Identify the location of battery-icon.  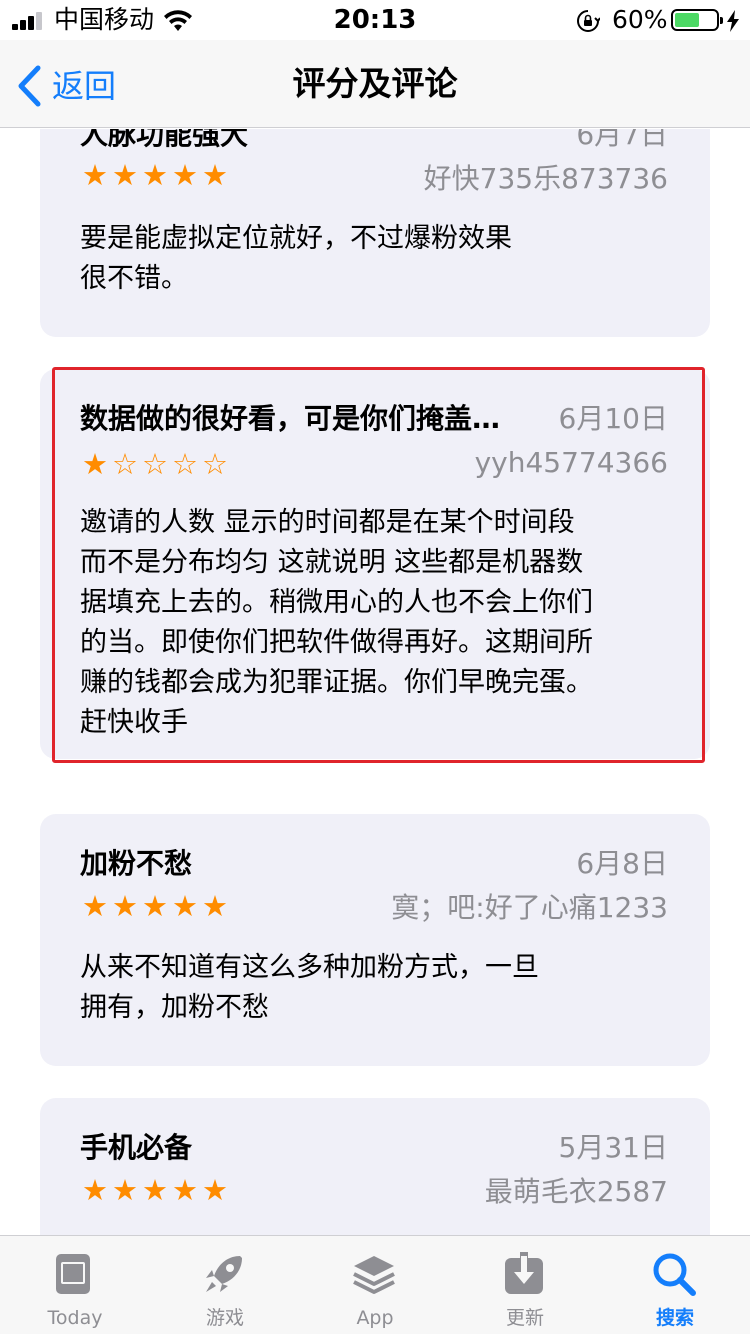
(697, 20).